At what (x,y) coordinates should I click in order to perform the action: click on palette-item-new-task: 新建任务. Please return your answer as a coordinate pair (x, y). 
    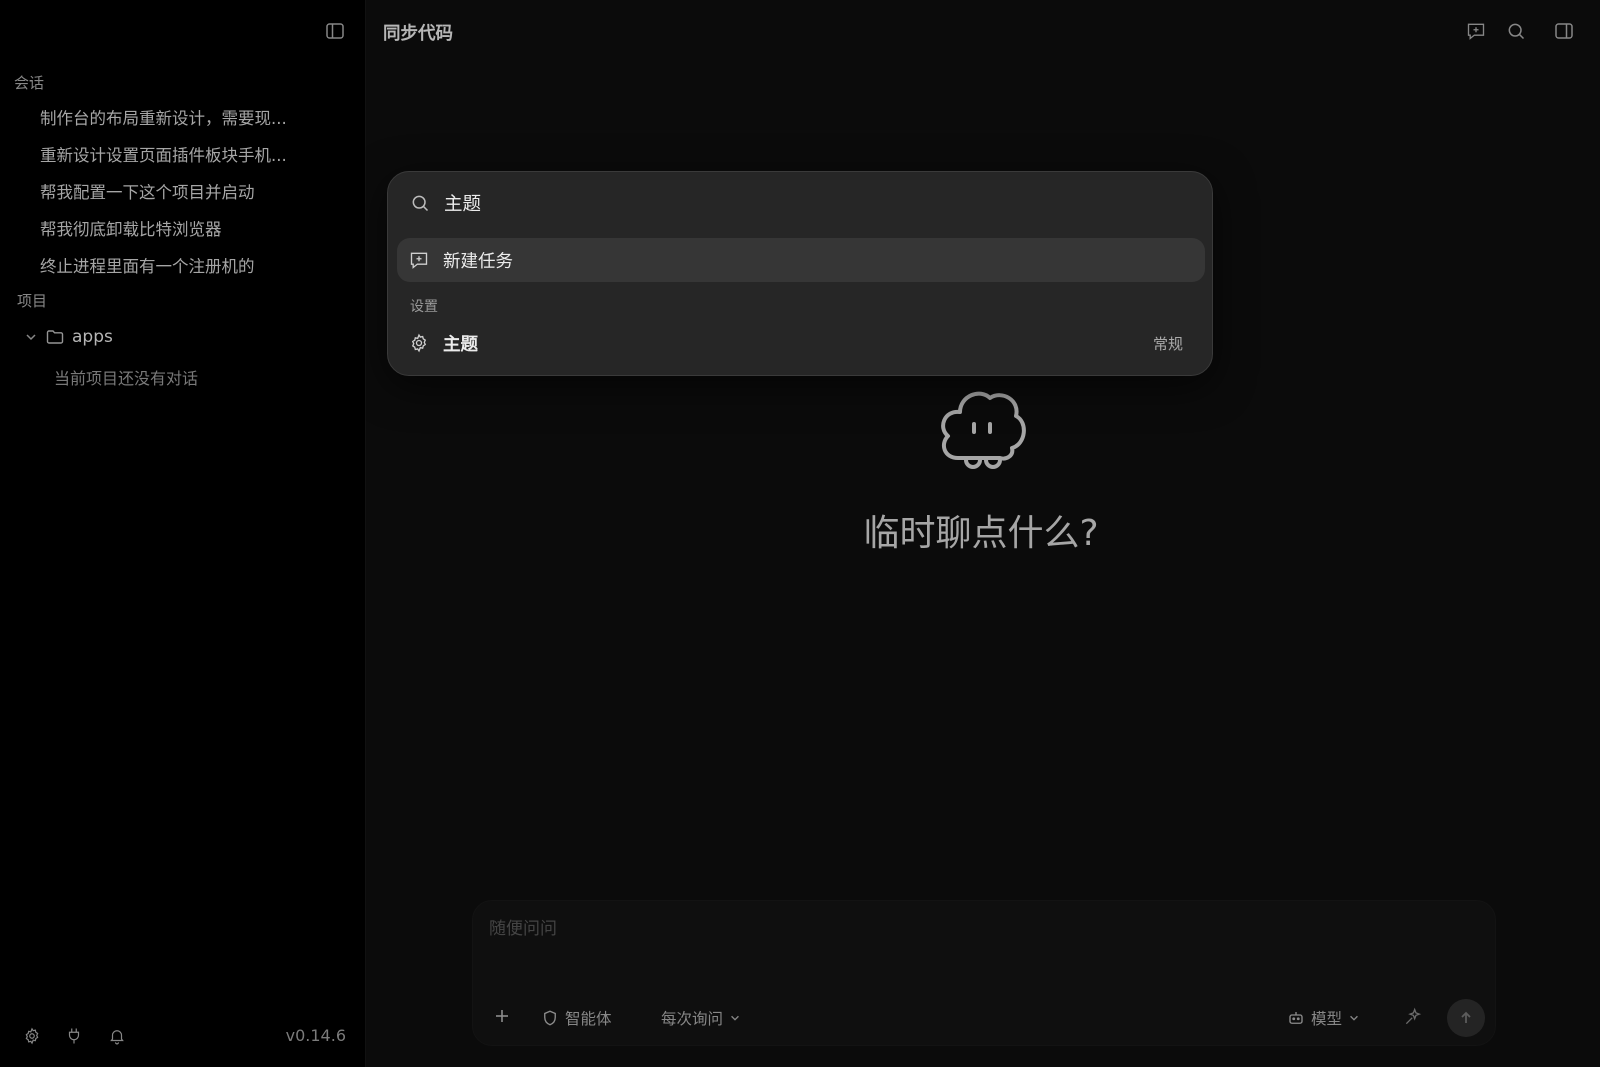
    Looking at the image, I should click on (801, 260).